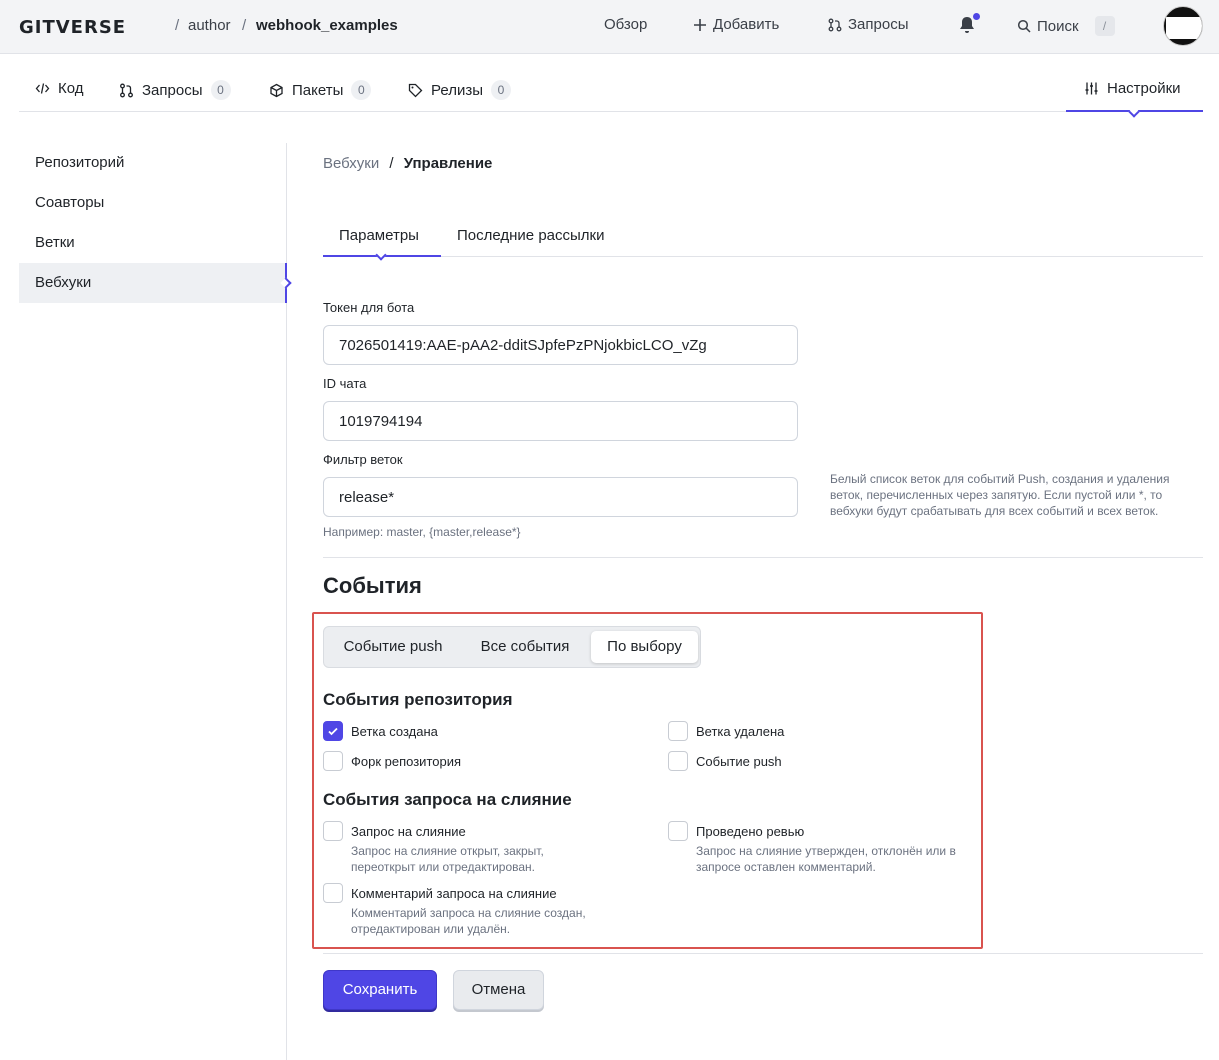 The width and height of the screenshot is (1219, 1060). What do you see at coordinates (71, 88) in the screenshot?
I see `tab-code-label: Код` at bounding box center [71, 88].